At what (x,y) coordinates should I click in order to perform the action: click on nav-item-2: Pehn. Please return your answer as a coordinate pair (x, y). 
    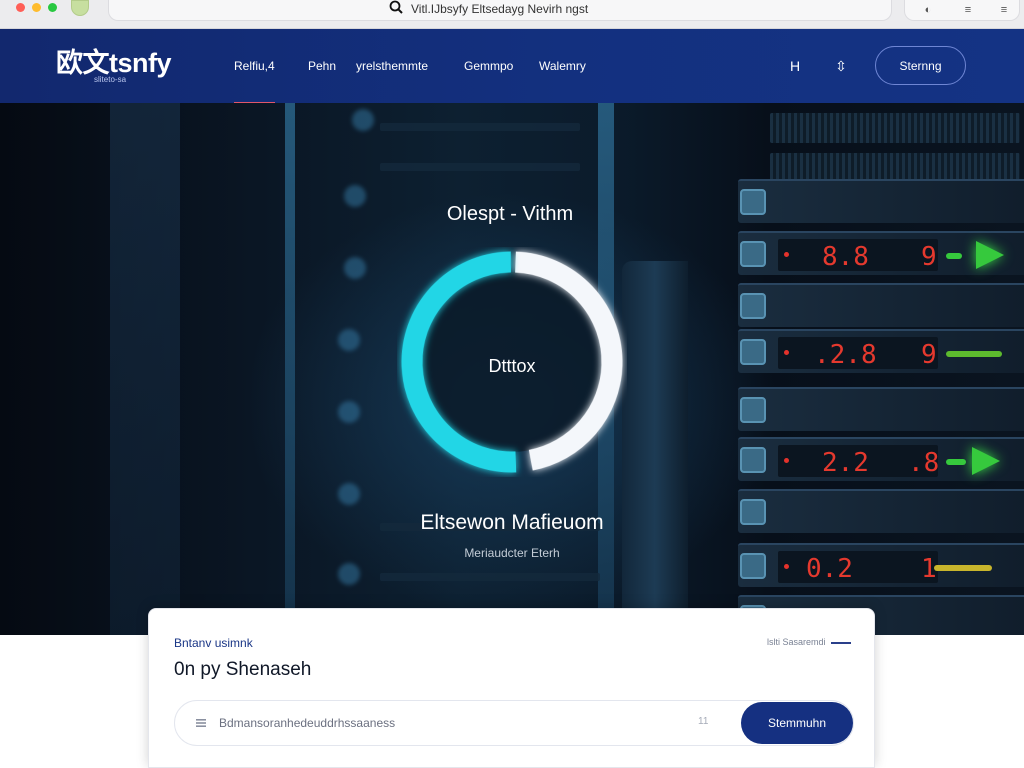
    Looking at the image, I should click on (322, 66).